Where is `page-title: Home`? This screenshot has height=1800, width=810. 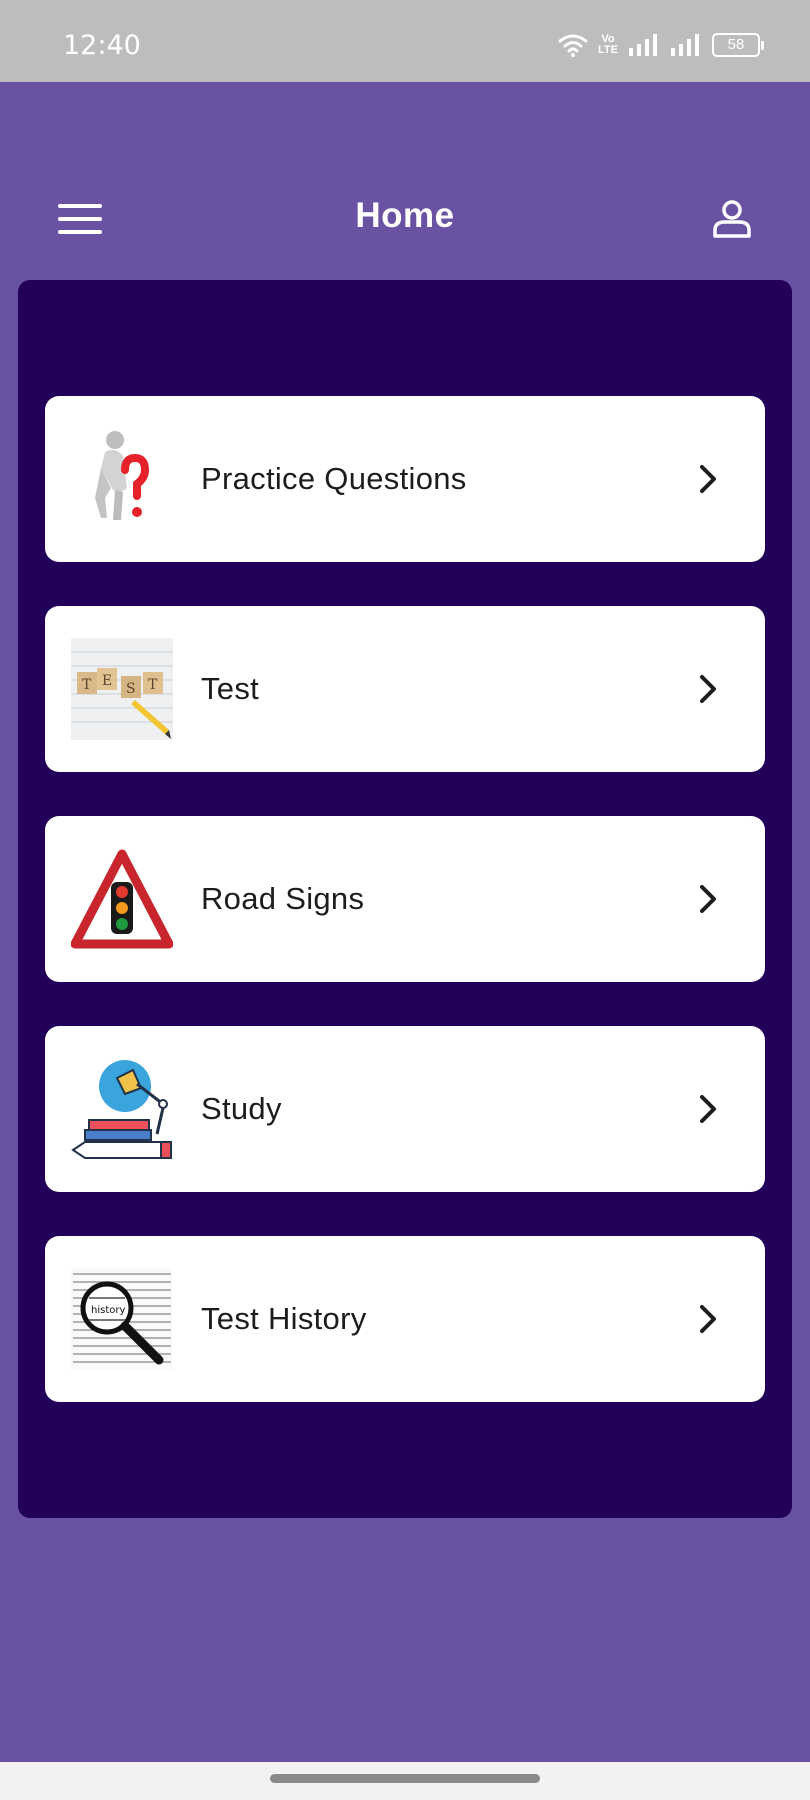
page-title: Home is located at coordinates (405, 215).